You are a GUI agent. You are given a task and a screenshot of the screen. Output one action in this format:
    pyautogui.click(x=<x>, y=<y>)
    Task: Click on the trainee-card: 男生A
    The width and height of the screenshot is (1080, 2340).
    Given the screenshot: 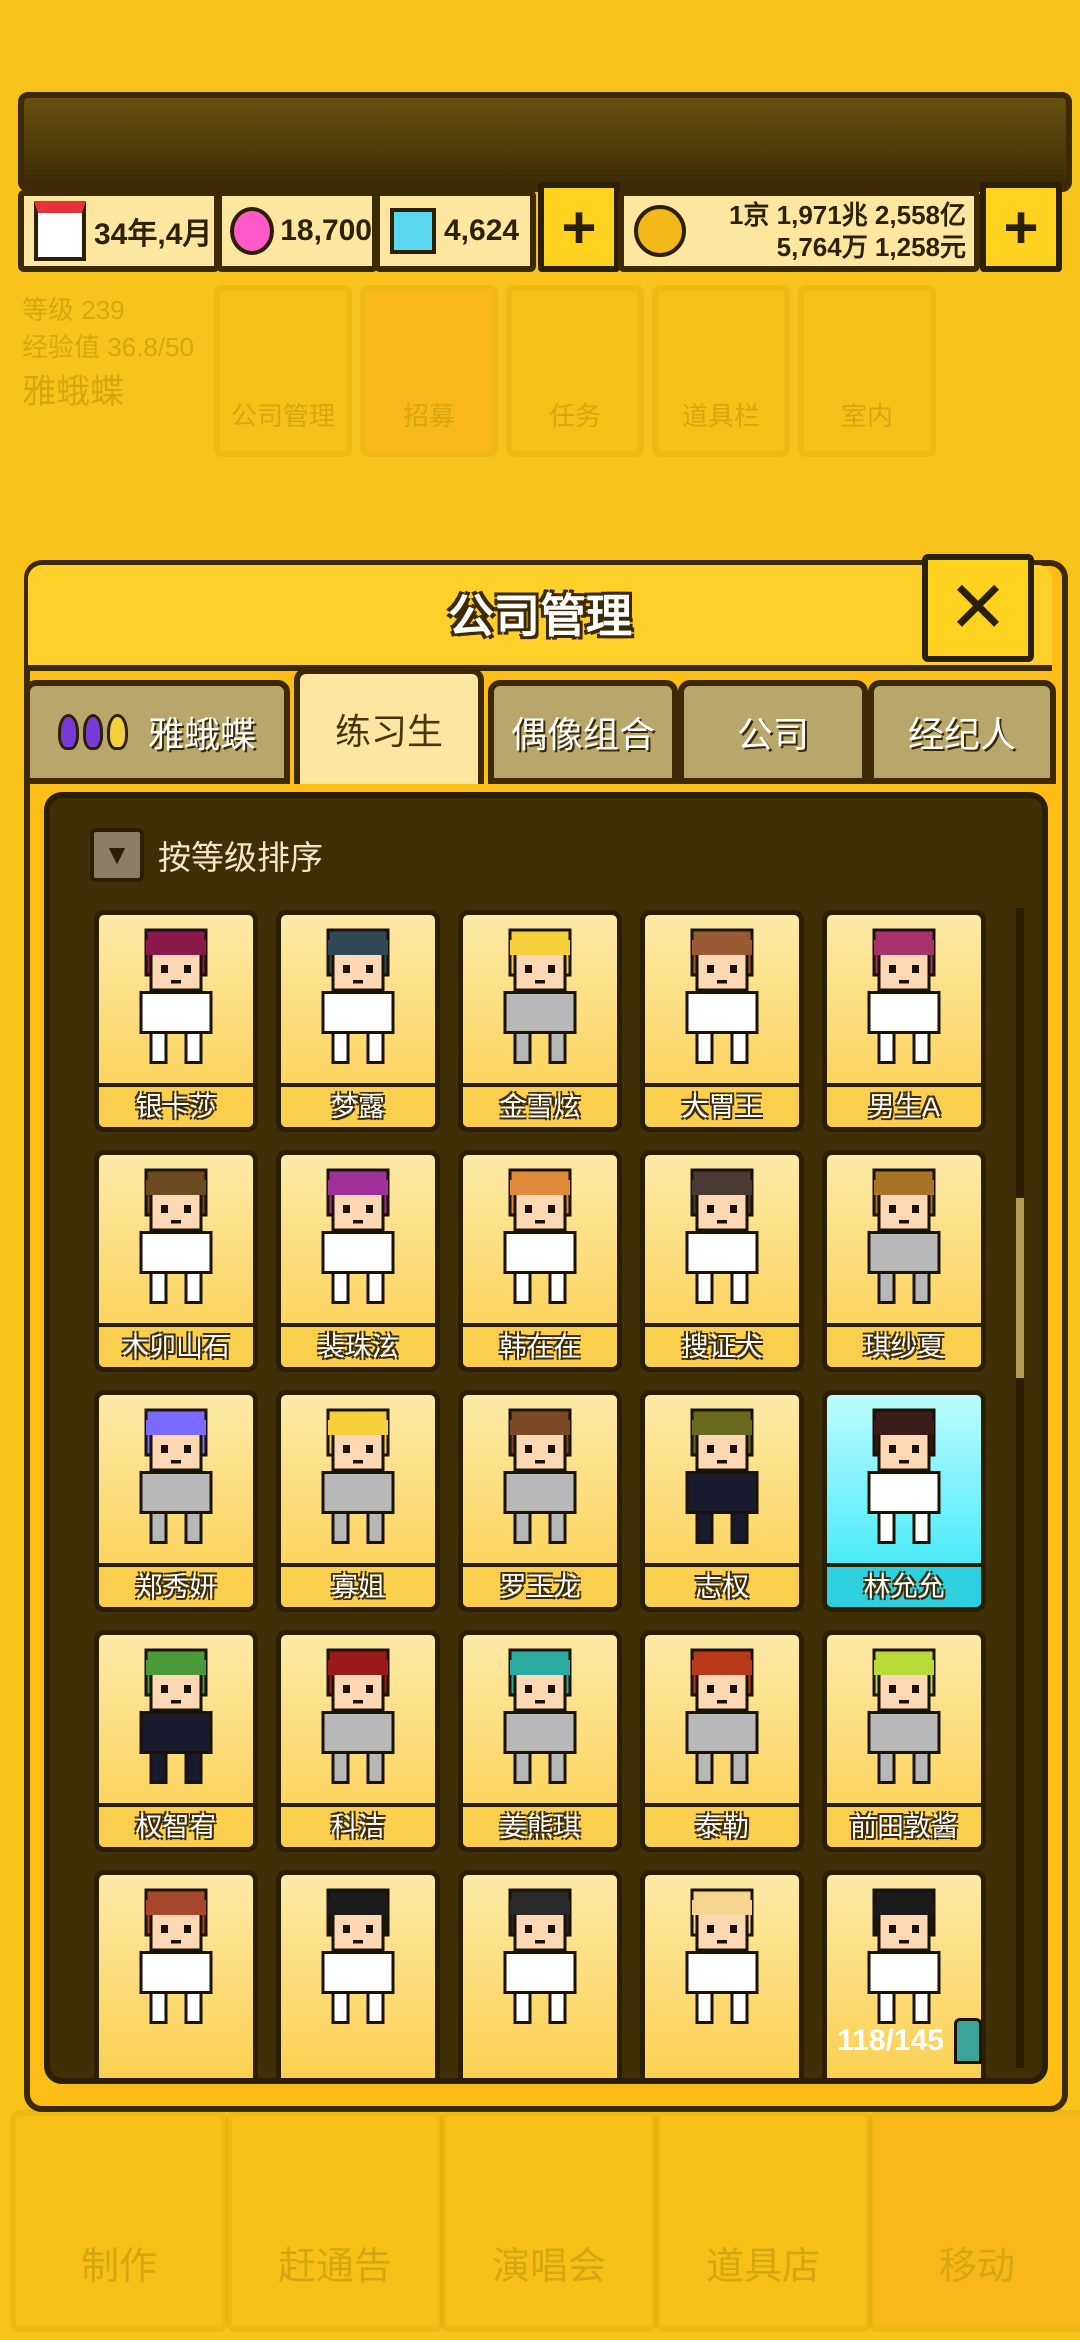 What is the action you would take?
    pyautogui.click(x=904, y=1021)
    